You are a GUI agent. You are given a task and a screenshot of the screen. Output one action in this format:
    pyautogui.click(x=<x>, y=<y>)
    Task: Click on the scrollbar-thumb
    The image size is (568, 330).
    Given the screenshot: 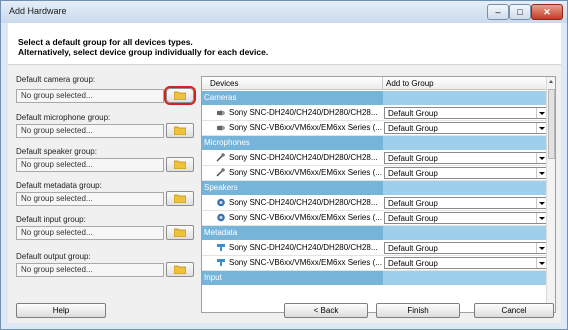 What is the action you would take?
    pyautogui.click(x=551, y=124)
    